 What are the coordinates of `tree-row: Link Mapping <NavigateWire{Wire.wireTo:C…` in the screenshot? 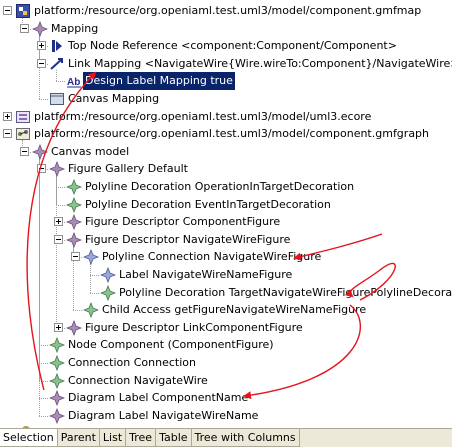 It's located at (226, 64).